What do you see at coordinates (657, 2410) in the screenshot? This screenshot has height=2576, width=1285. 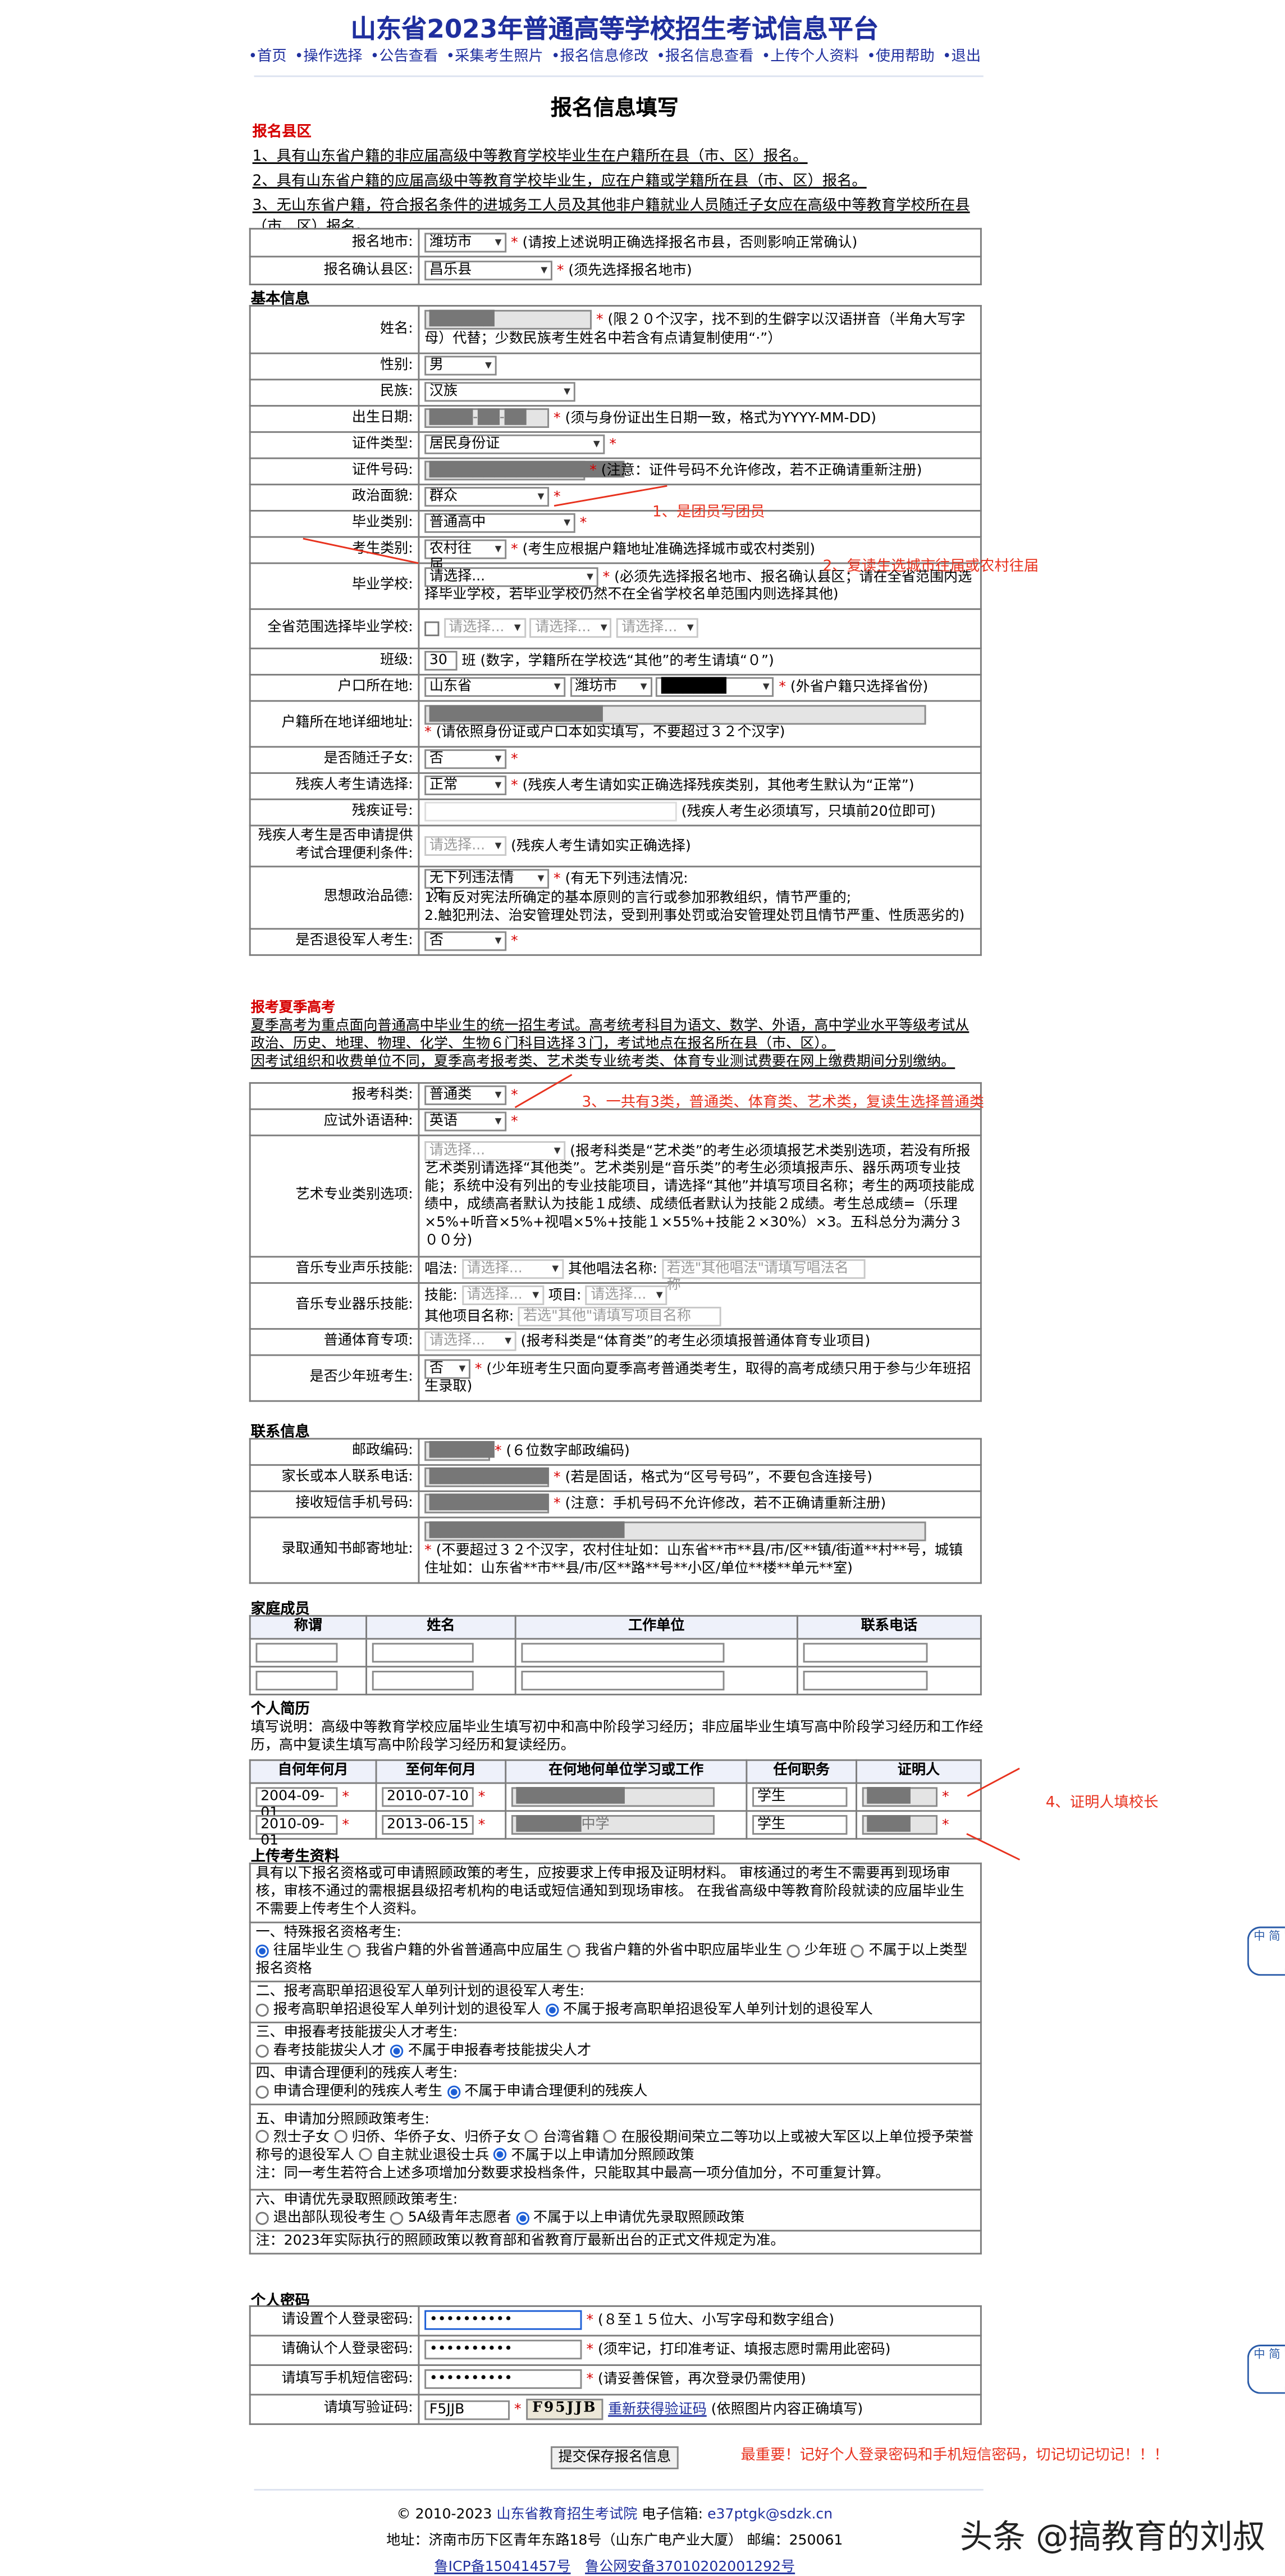 I see `captcha-refresh-link: 重新获得验证码` at bounding box center [657, 2410].